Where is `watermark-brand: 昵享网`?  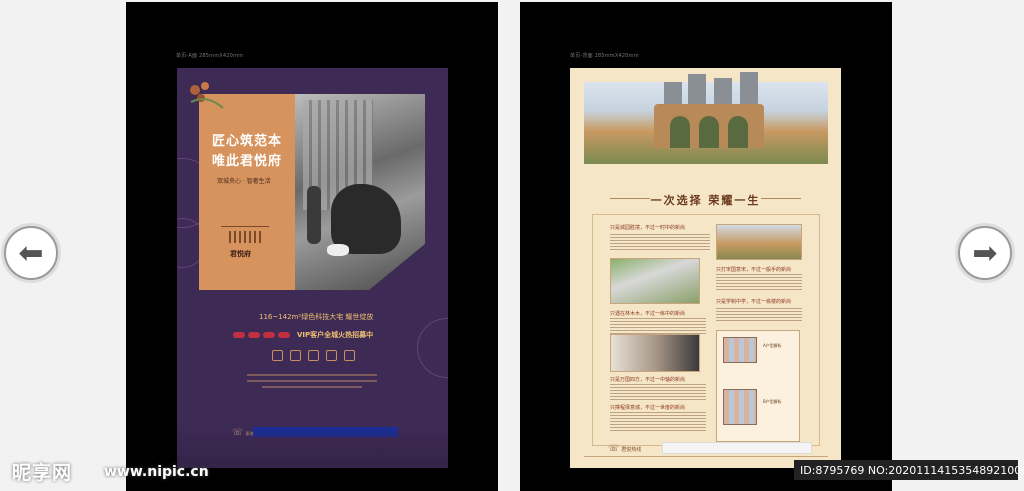
watermark-brand: 昵享网 is located at coordinates (42, 473).